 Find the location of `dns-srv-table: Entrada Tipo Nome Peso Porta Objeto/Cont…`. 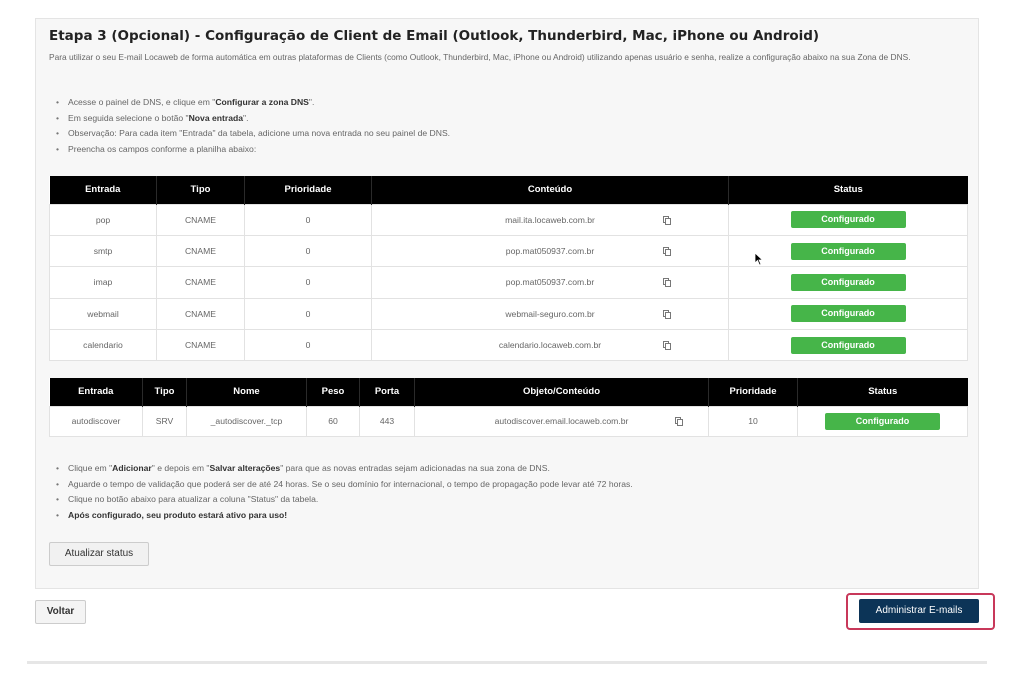

dns-srv-table: Entrada Tipo Nome Peso Porta Objeto/Cont… is located at coordinates (508, 407).